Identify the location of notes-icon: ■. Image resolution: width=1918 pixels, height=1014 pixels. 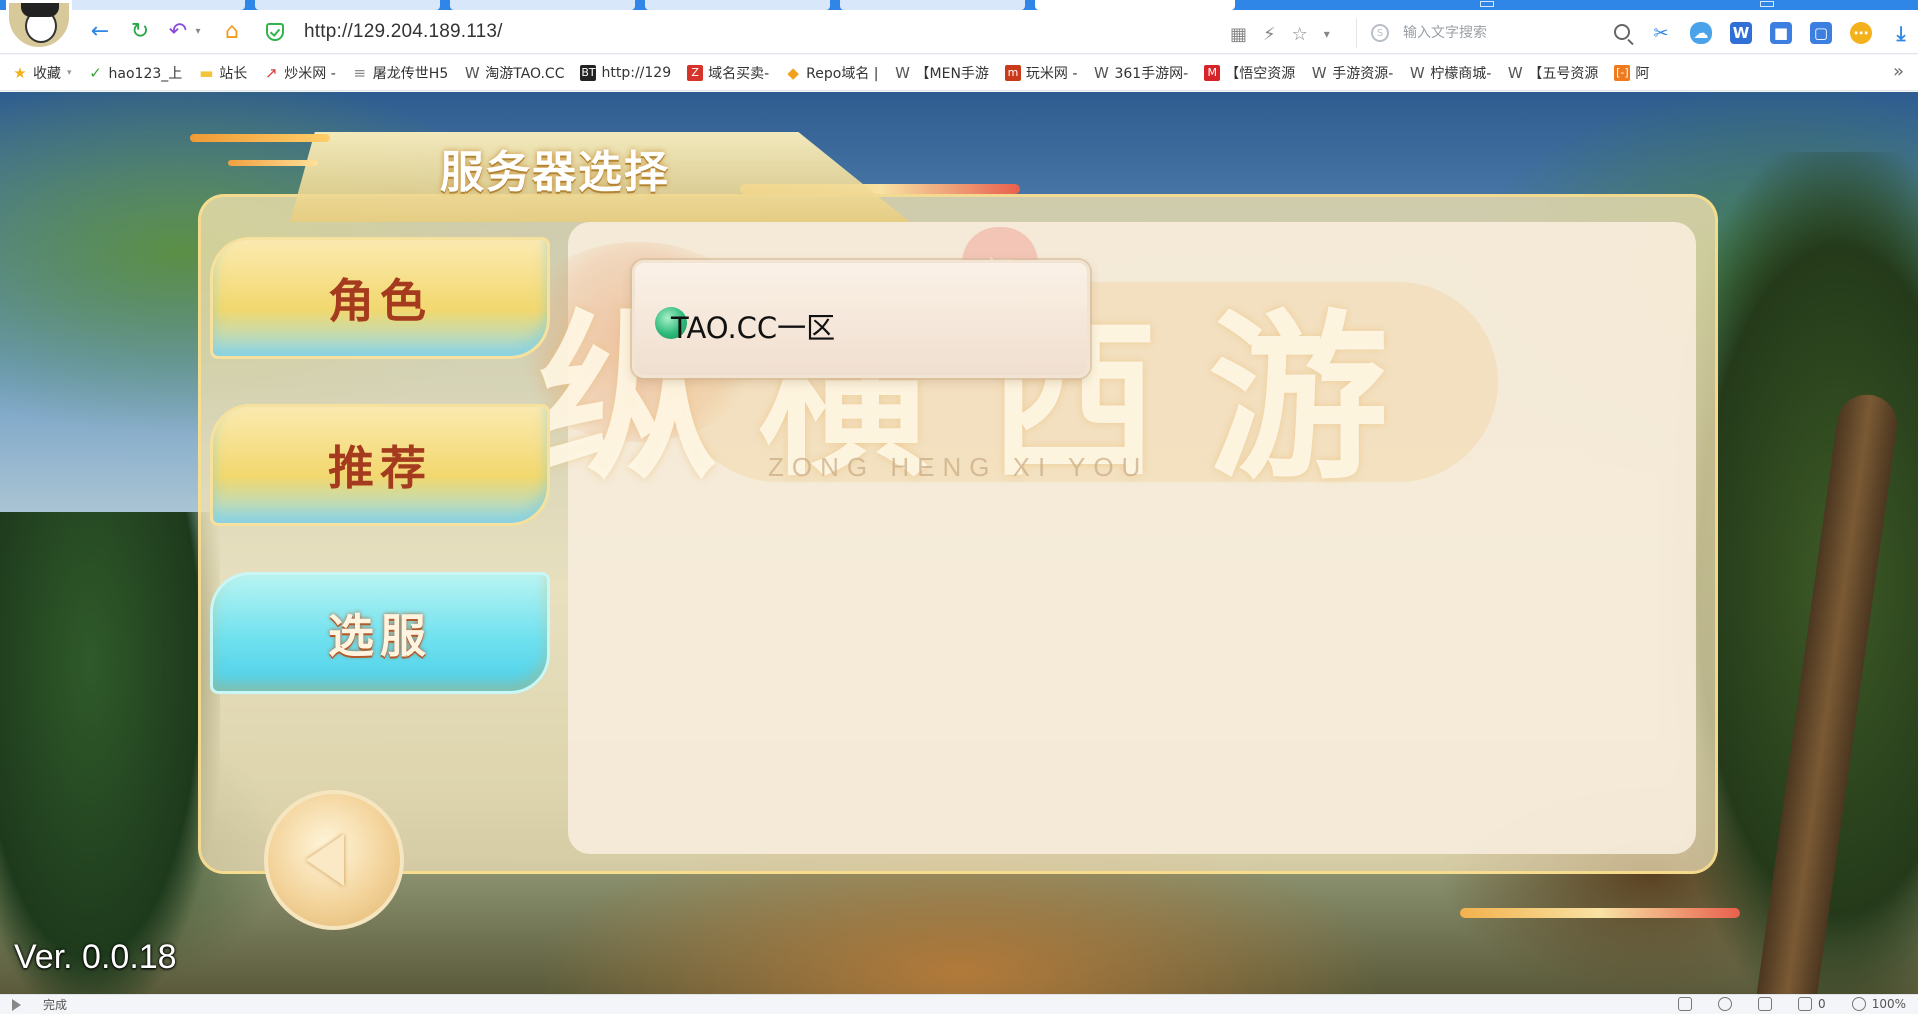
(1781, 33).